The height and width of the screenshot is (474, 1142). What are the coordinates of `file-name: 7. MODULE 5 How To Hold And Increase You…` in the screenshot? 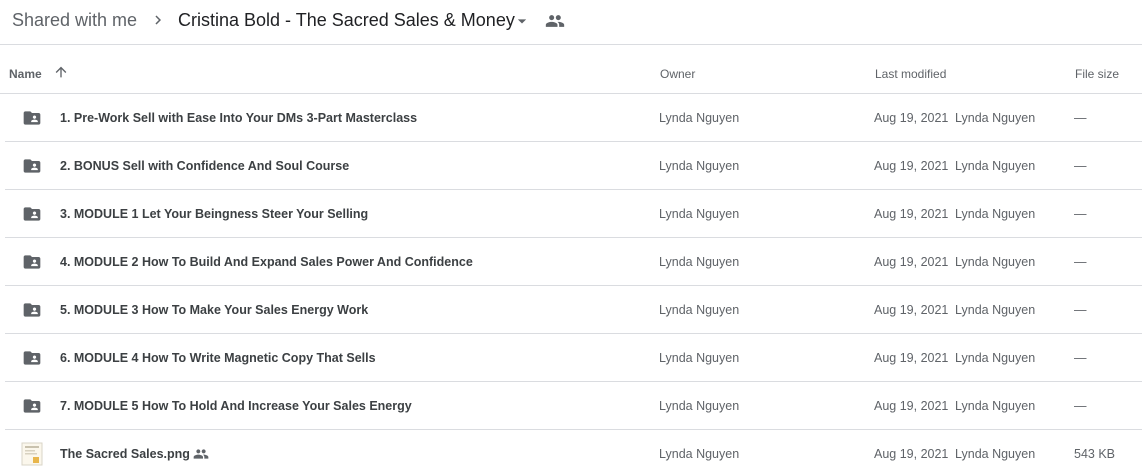 It's located at (236, 406).